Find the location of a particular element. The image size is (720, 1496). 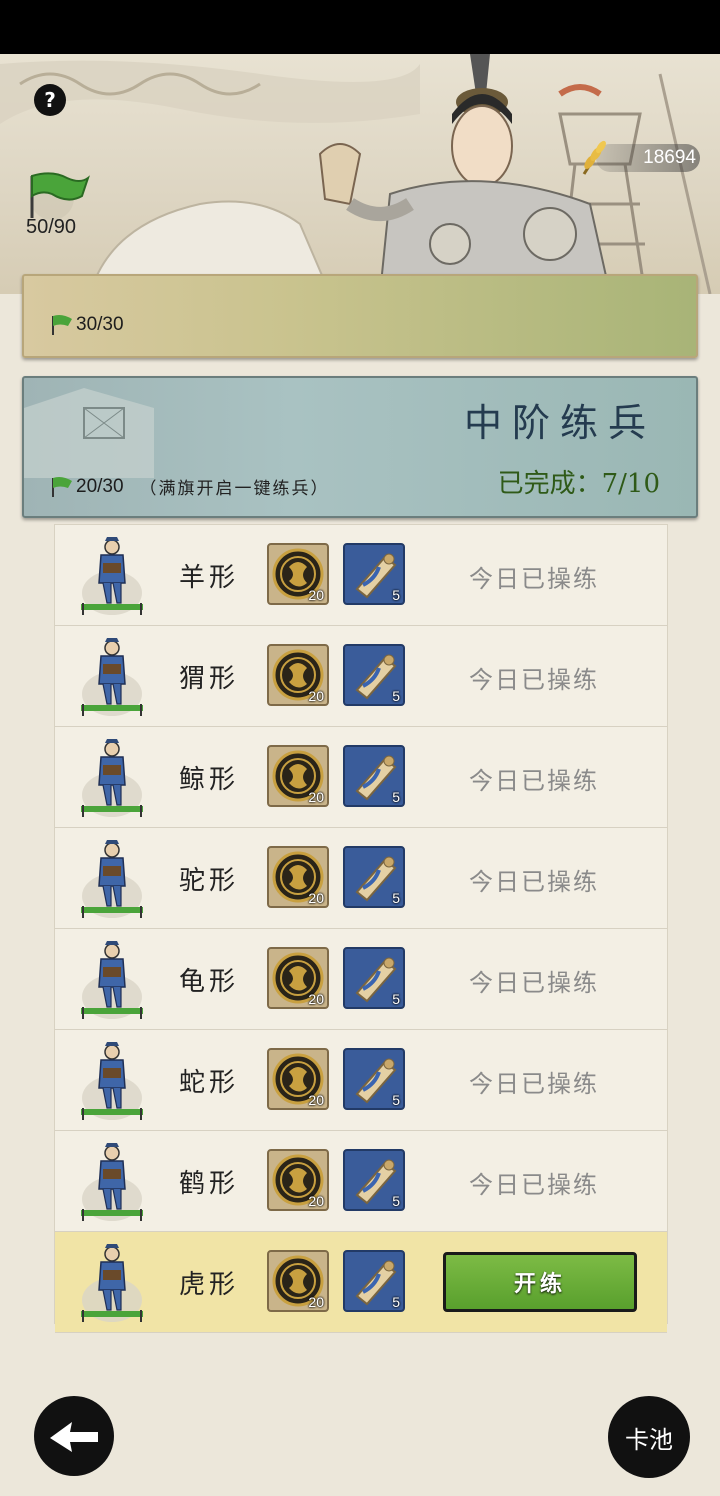

drill-row: 蛇形 20 5 今日已操练 is located at coordinates (361, 1080).